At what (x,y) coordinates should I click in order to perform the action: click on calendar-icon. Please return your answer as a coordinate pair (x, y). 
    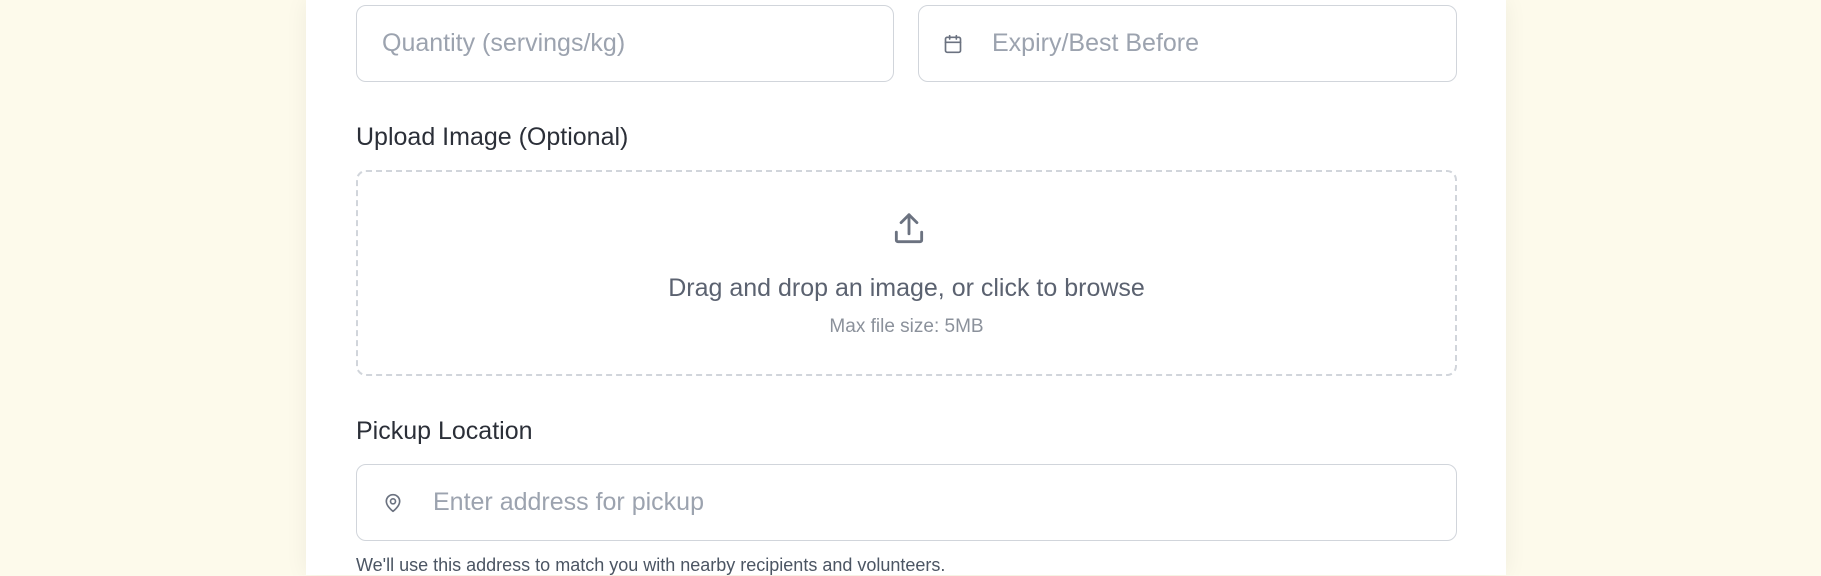
    Looking at the image, I should click on (953, 44).